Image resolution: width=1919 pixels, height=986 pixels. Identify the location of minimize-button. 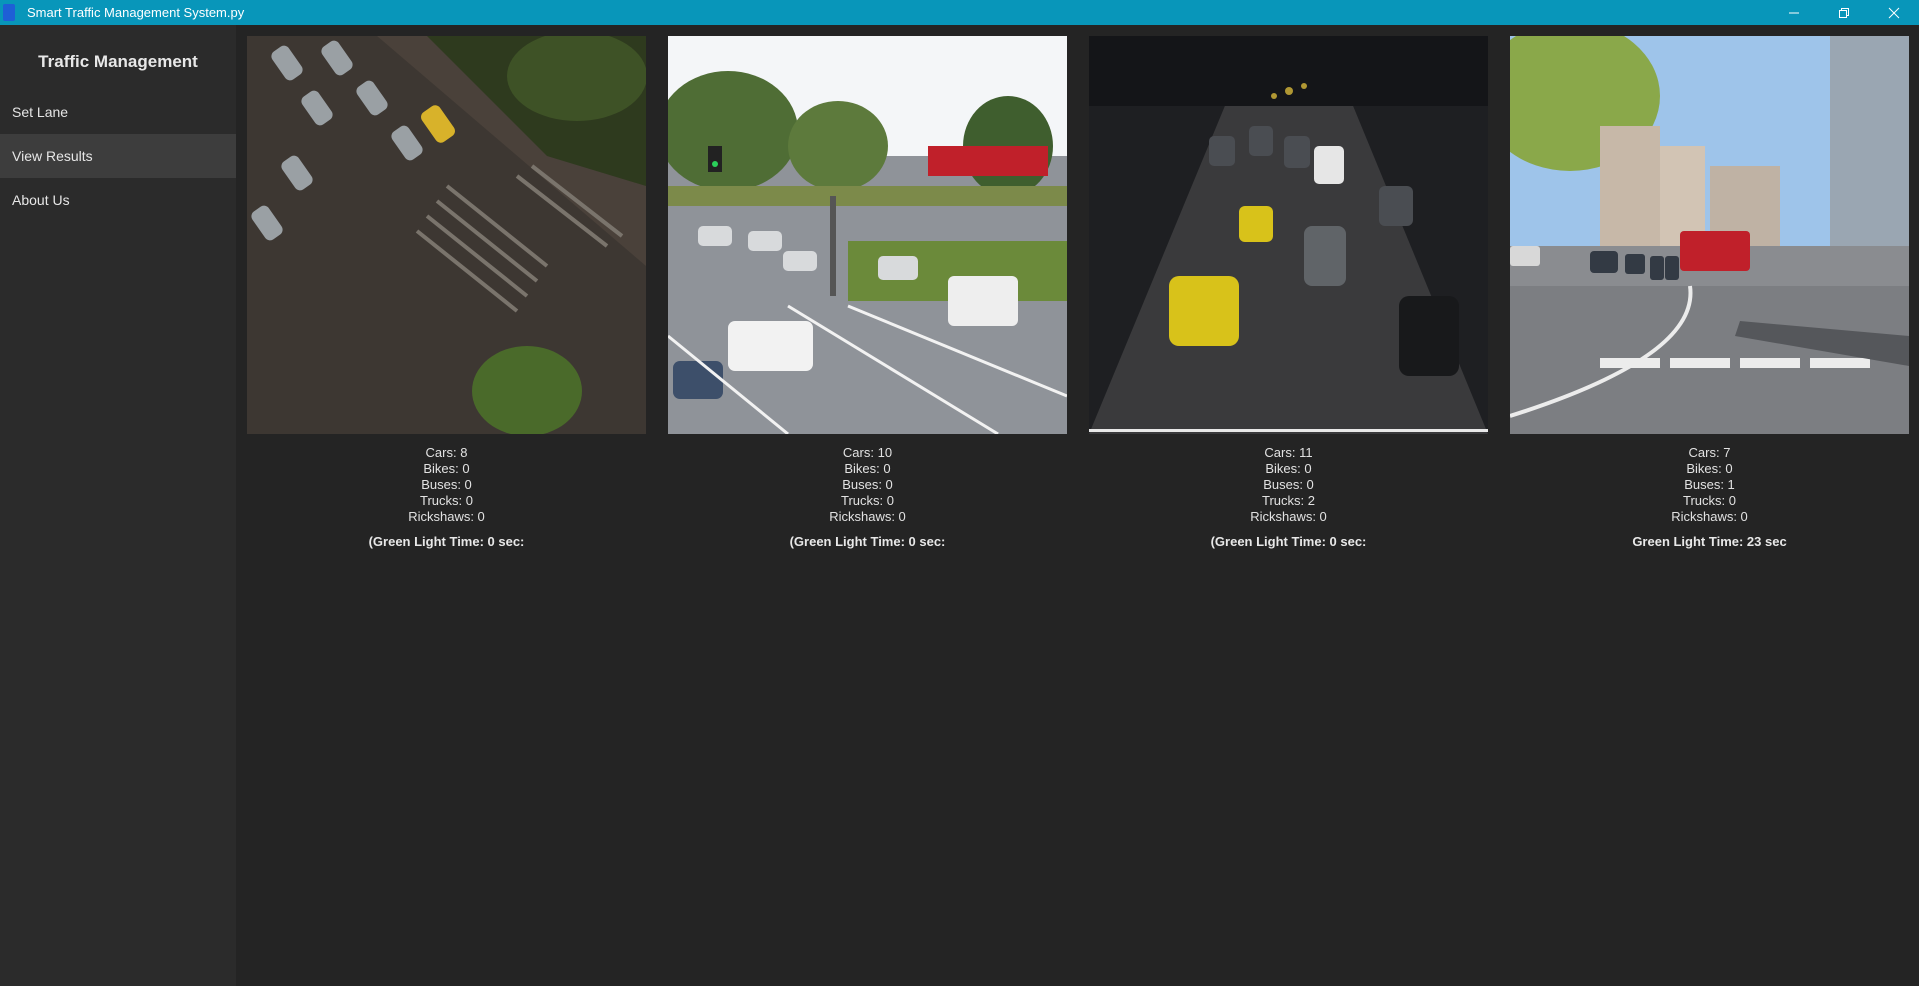
(1794, 12).